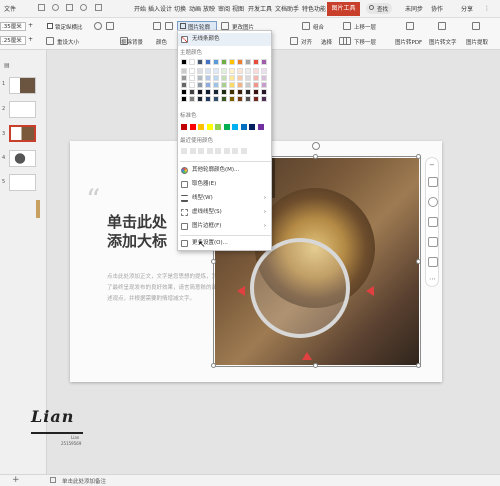  What do you see at coordinates (238, 8) in the screenshot?
I see `menu-tab-view: 视图` at bounding box center [238, 8].